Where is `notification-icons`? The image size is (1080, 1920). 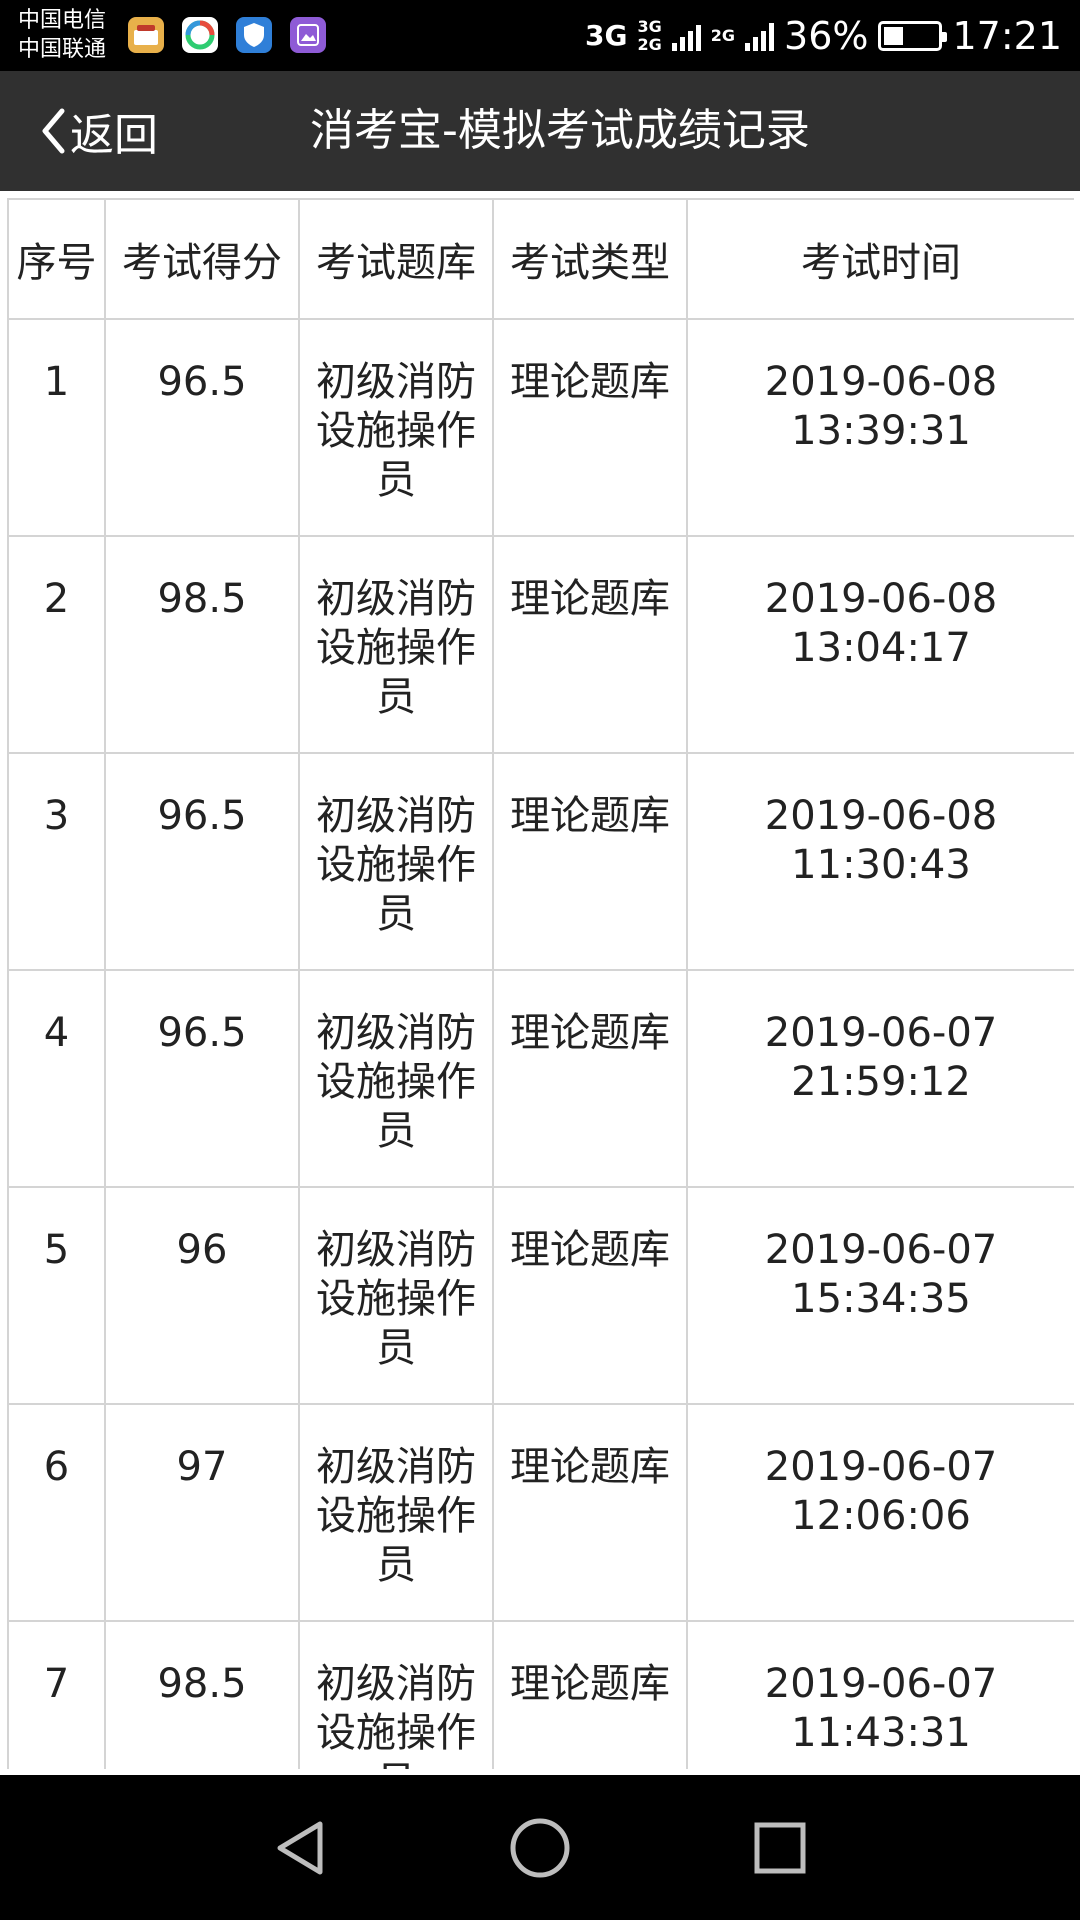
notification-icons is located at coordinates (227, 35).